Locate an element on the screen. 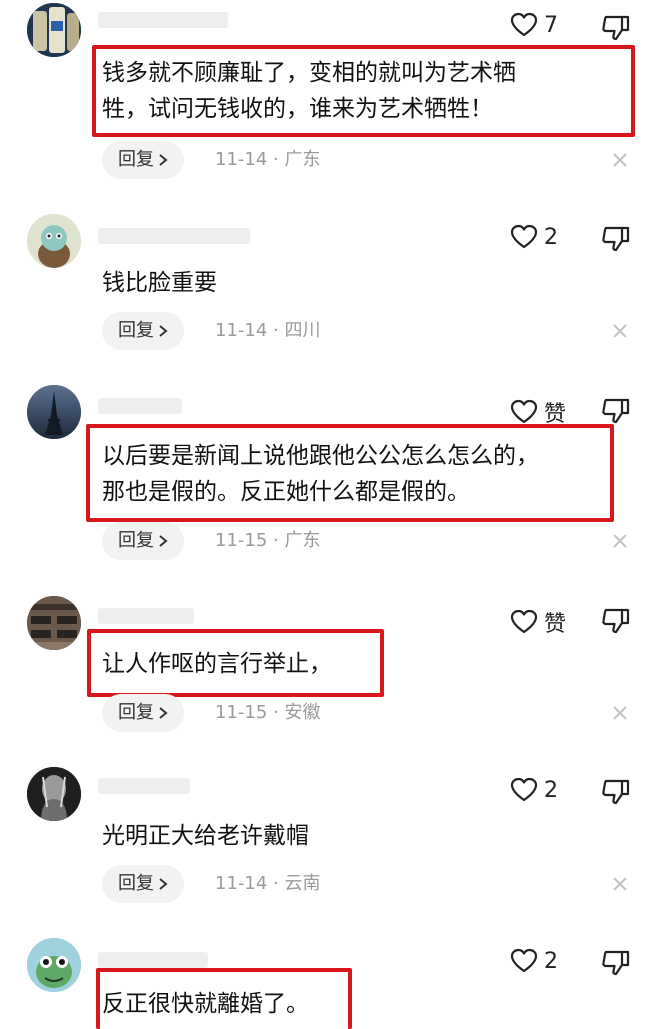 The width and height of the screenshot is (660, 1029). comment-text: 反正很快就離婚了。 is located at coordinates (205, 1004).